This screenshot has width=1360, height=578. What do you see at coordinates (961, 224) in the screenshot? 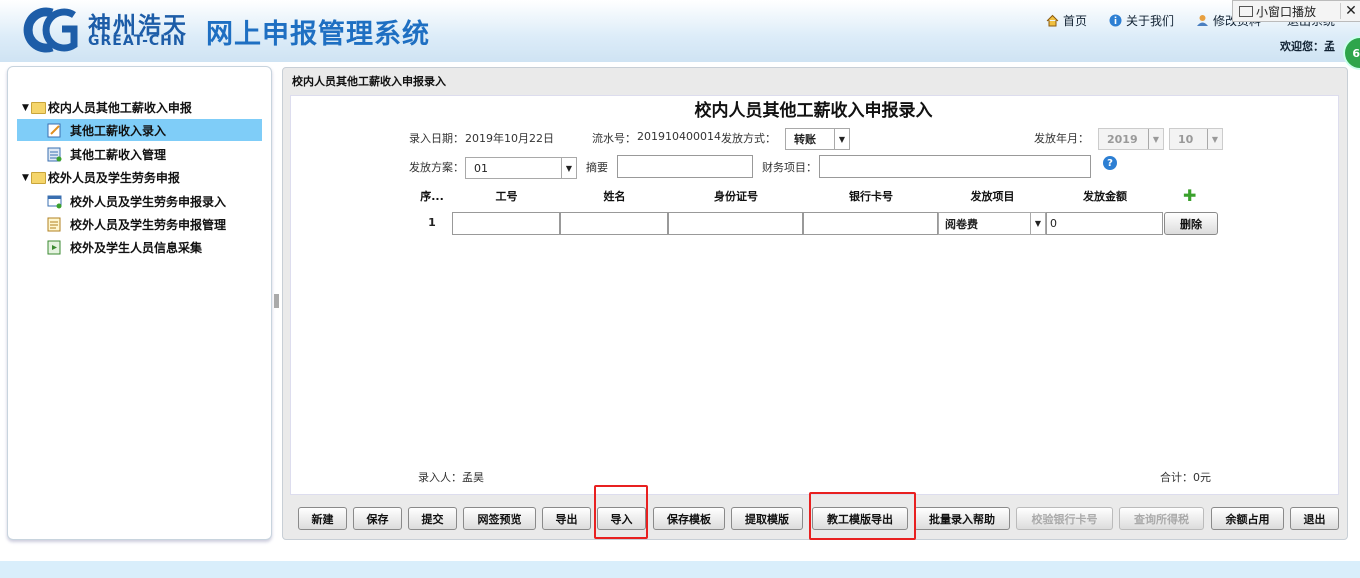
I see `pay-item-value: 阅卷费` at bounding box center [961, 224].